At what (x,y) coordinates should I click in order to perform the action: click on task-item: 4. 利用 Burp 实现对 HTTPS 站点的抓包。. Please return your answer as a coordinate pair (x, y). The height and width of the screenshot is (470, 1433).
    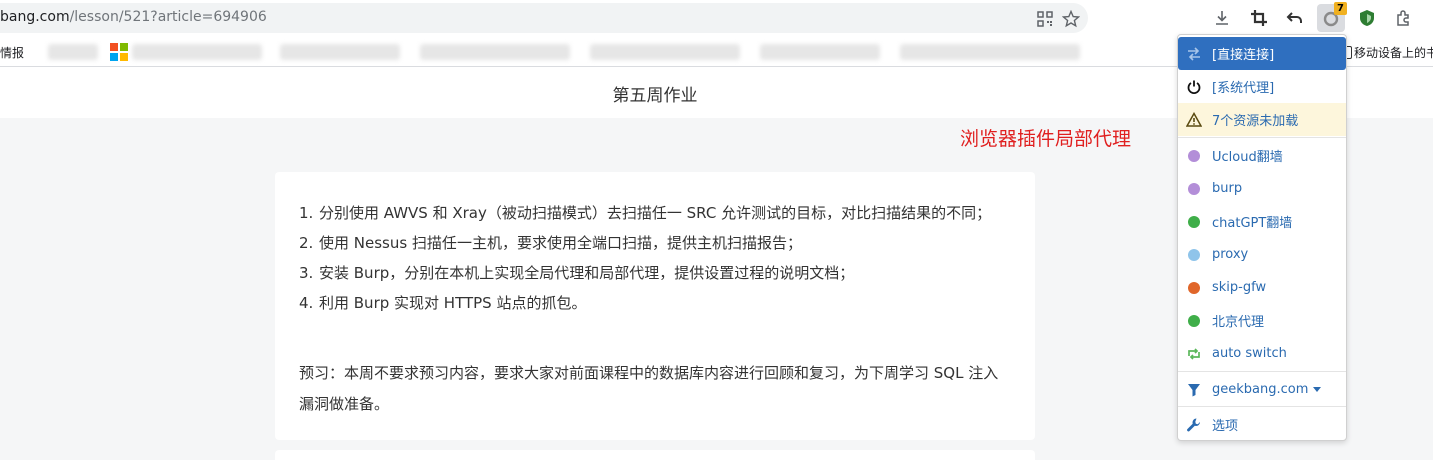
    Looking at the image, I should click on (443, 303).